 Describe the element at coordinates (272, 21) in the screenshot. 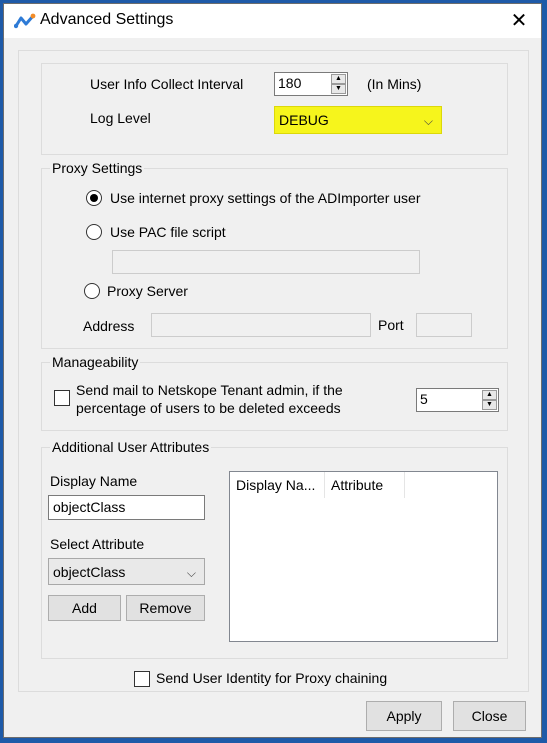

I see `title-bar: Advanced Settings ✕` at that location.